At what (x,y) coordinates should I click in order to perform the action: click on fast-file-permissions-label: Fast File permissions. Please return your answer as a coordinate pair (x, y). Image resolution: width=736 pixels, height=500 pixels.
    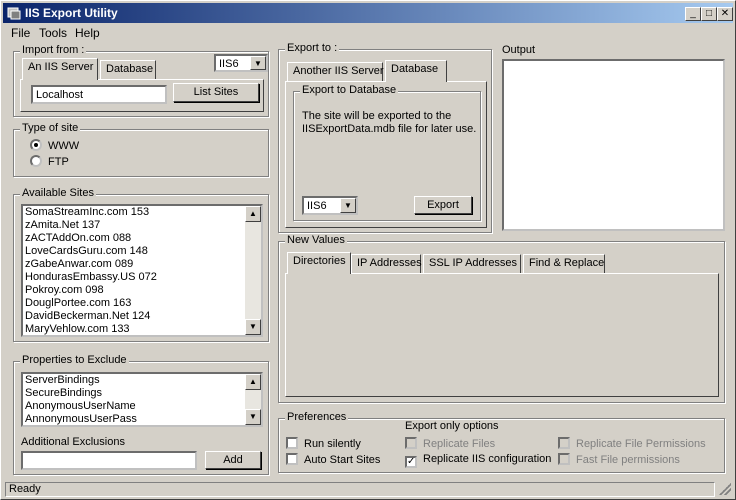
    Looking at the image, I should click on (628, 460).